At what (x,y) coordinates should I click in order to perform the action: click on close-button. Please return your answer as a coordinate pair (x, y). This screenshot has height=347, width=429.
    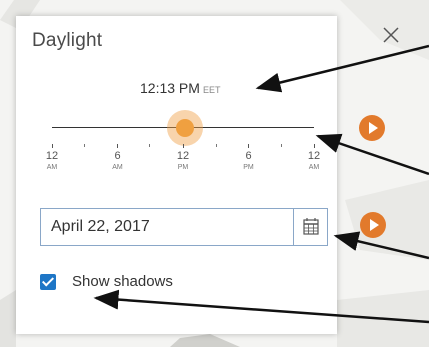
    Looking at the image, I should click on (392, 36).